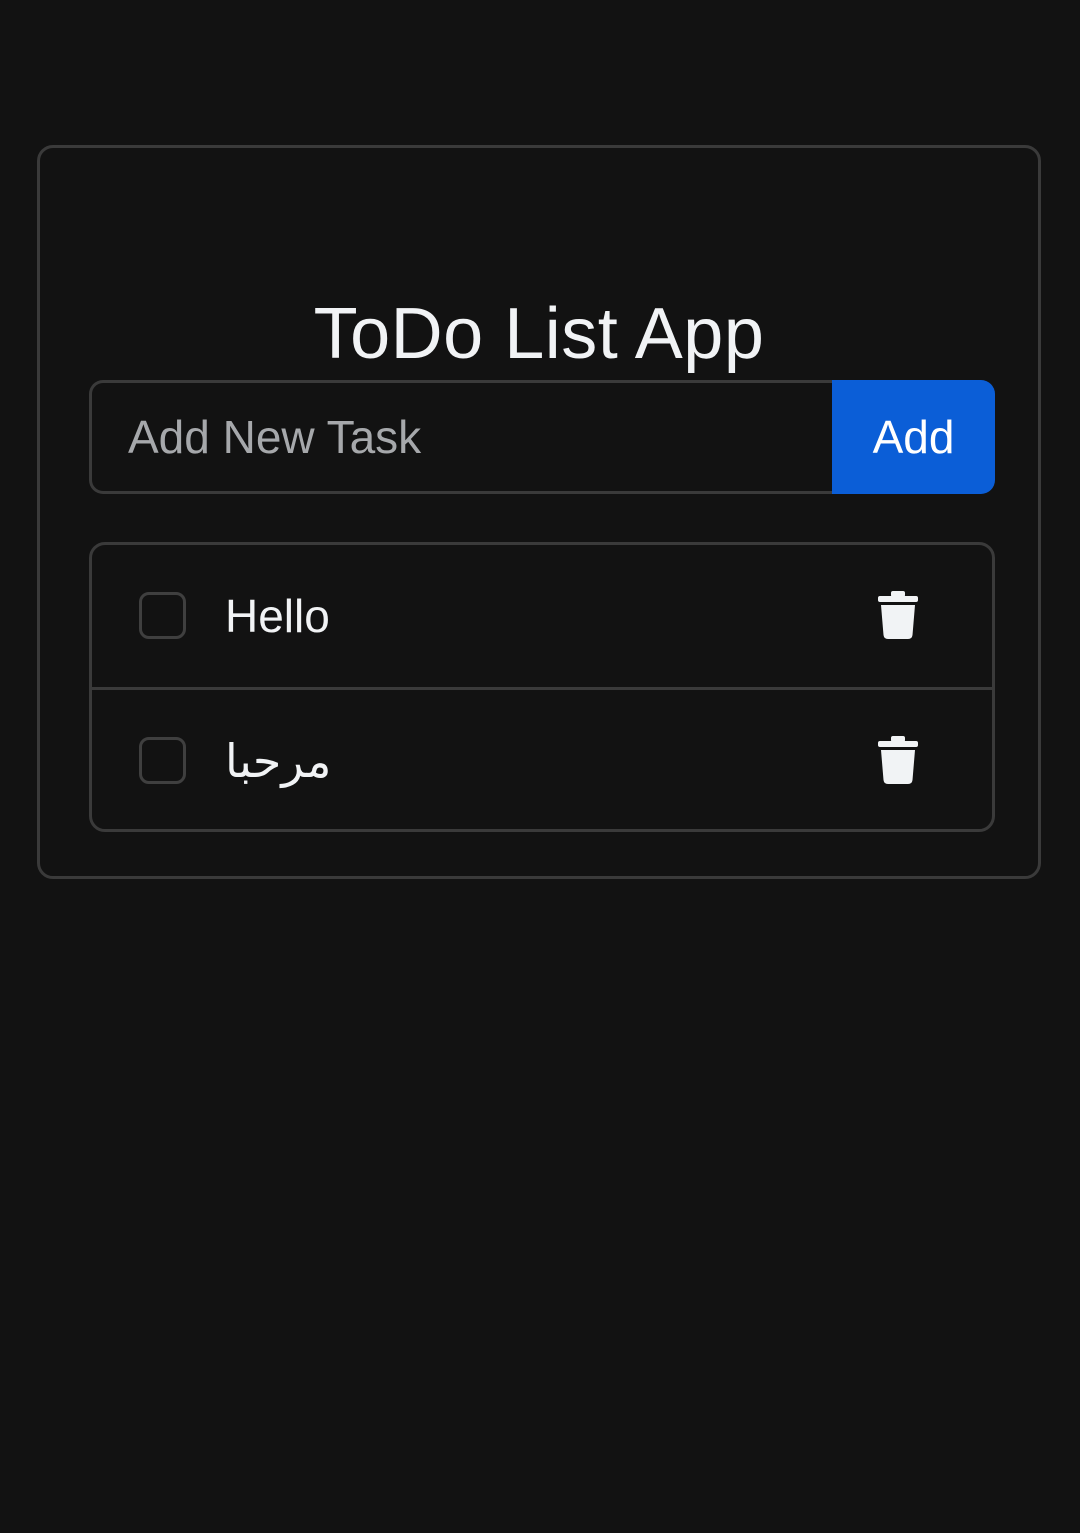 This screenshot has width=1080, height=1533. I want to click on new-task-form: Add, so click(542, 437).